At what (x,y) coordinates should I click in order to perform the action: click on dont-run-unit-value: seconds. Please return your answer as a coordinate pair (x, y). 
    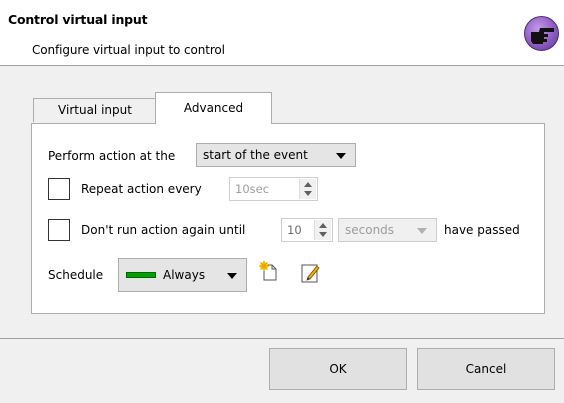
    Looking at the image, I should click on (370, 230).